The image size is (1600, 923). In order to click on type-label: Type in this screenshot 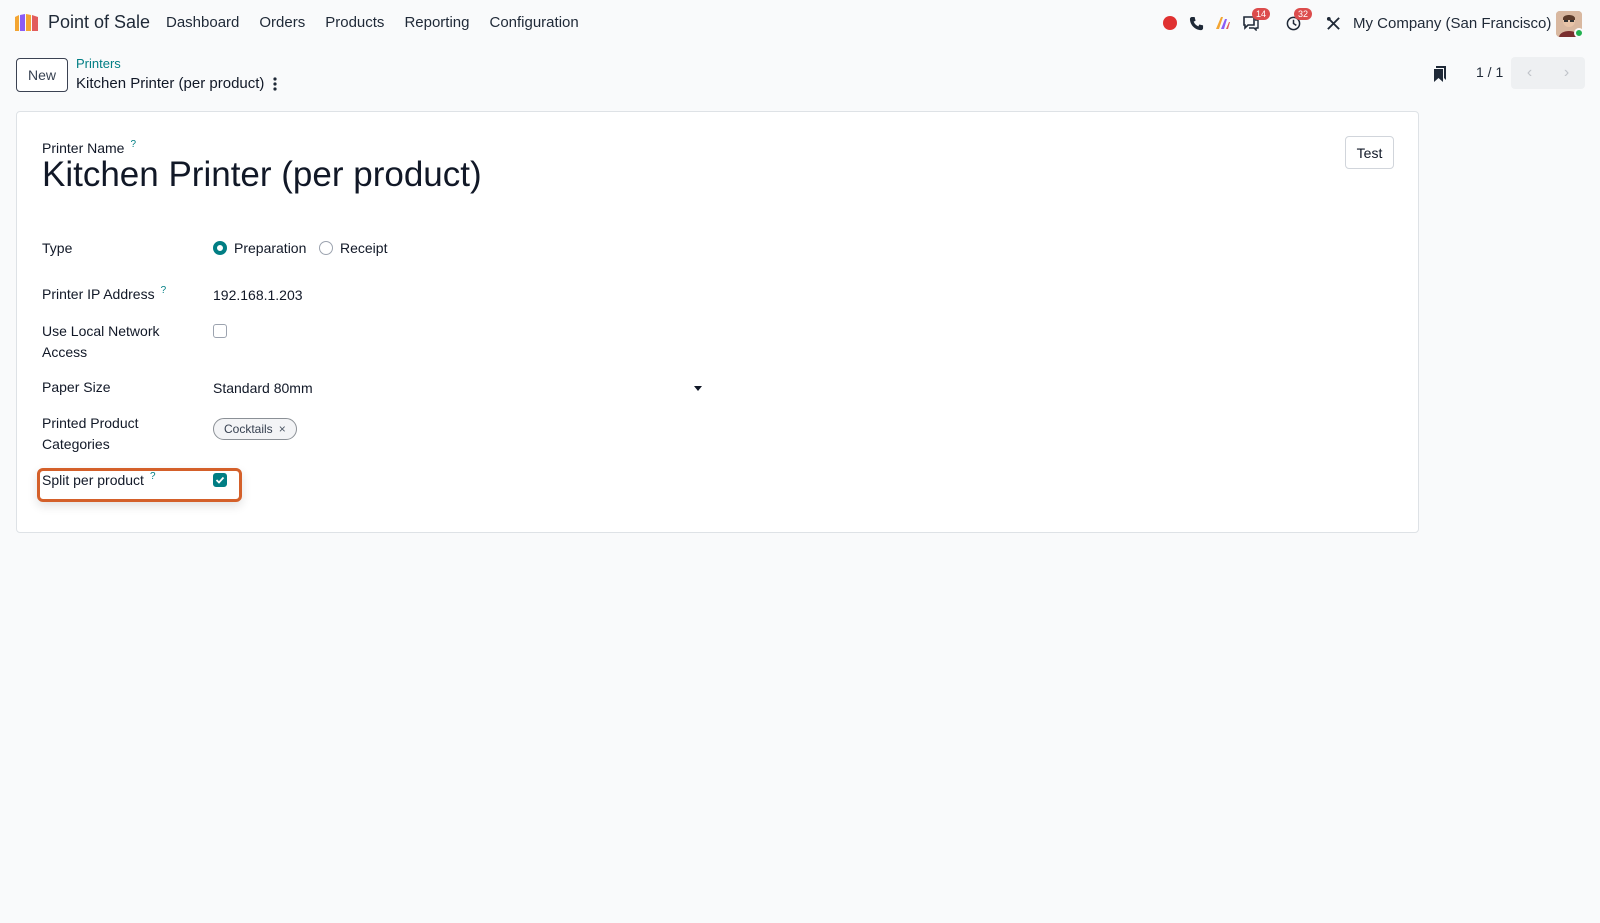, I will do `click(57, 248)`.